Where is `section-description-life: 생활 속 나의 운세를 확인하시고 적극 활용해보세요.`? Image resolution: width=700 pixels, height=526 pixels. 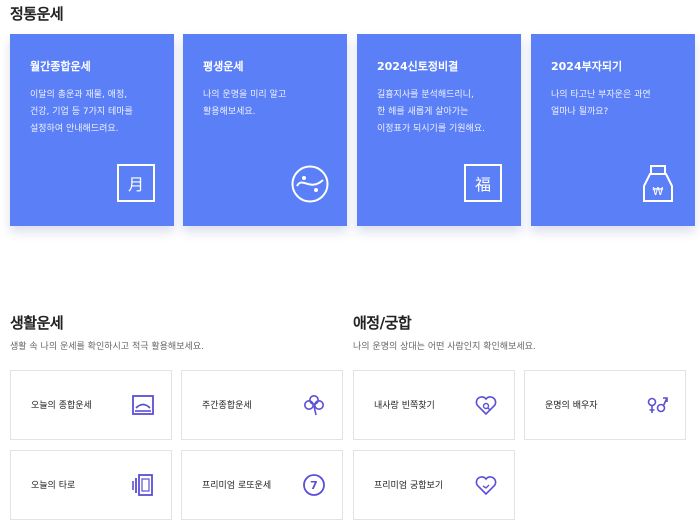 section-description-life: 생활 속 나의 운세를 확인하시고 적극 활용해보세요. is located at coordinates (107, 347).